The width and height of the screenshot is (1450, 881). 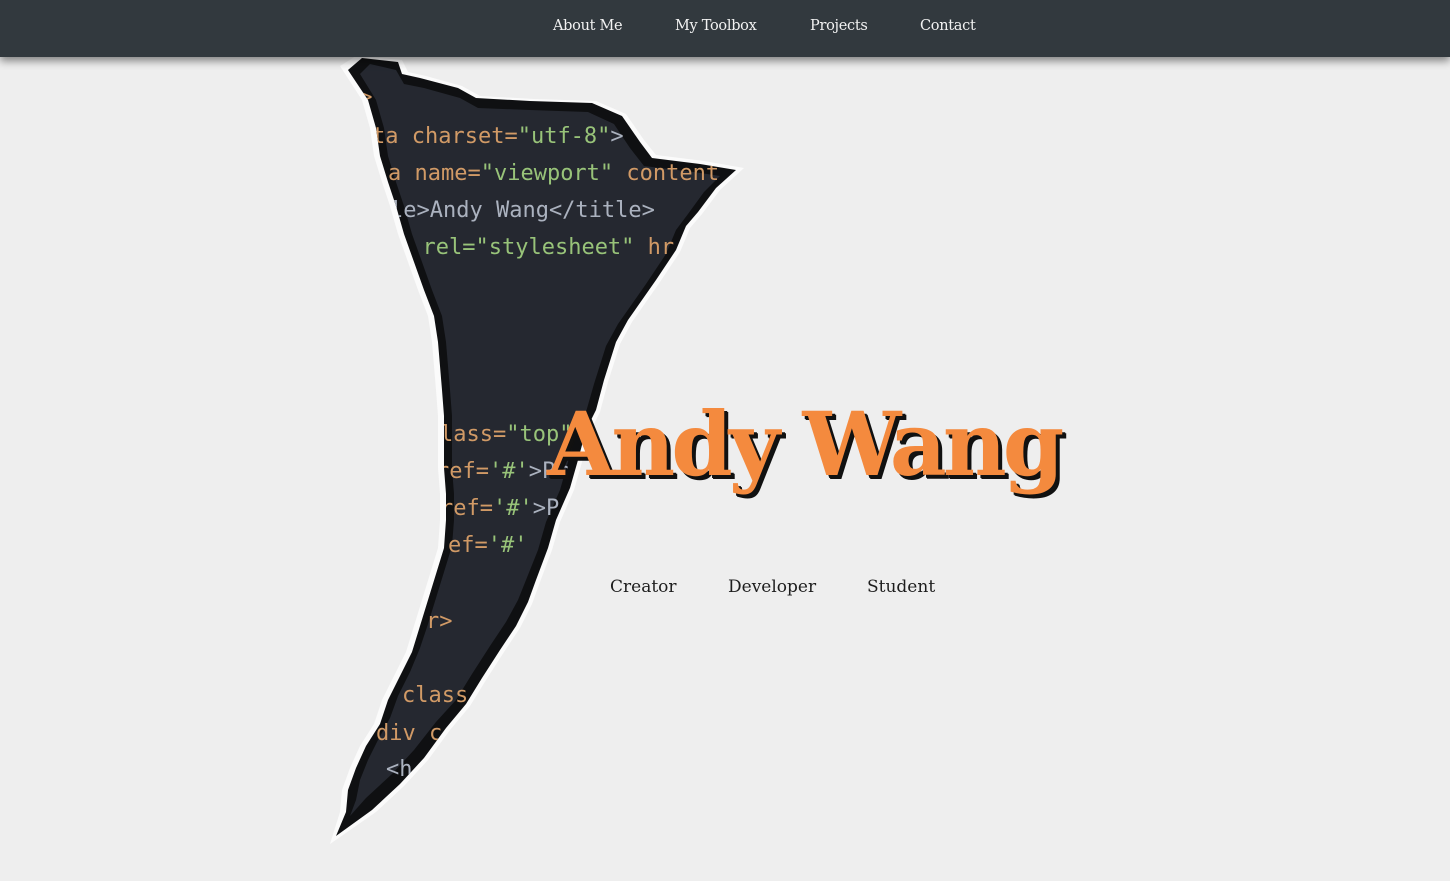 I want to click on hero-name-heading: Andy Wang, so click(x=805, y=444).